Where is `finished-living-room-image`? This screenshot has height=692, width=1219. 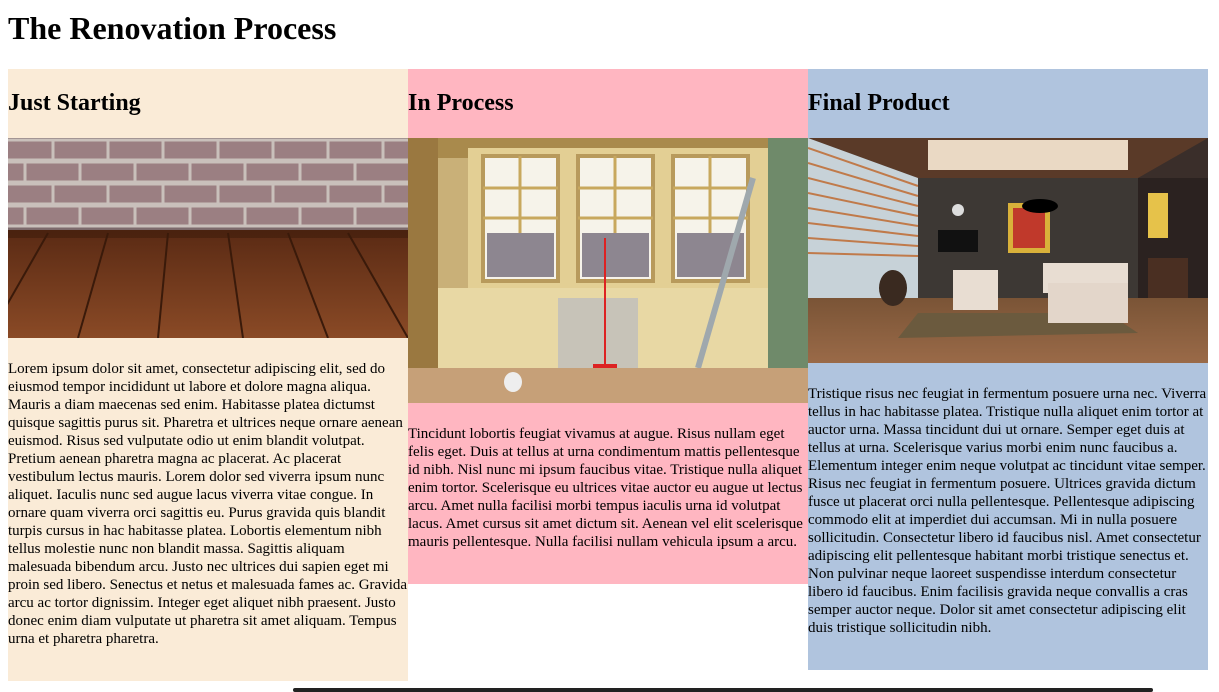
finished-living-room-image is located at coordinates (1008, 250).